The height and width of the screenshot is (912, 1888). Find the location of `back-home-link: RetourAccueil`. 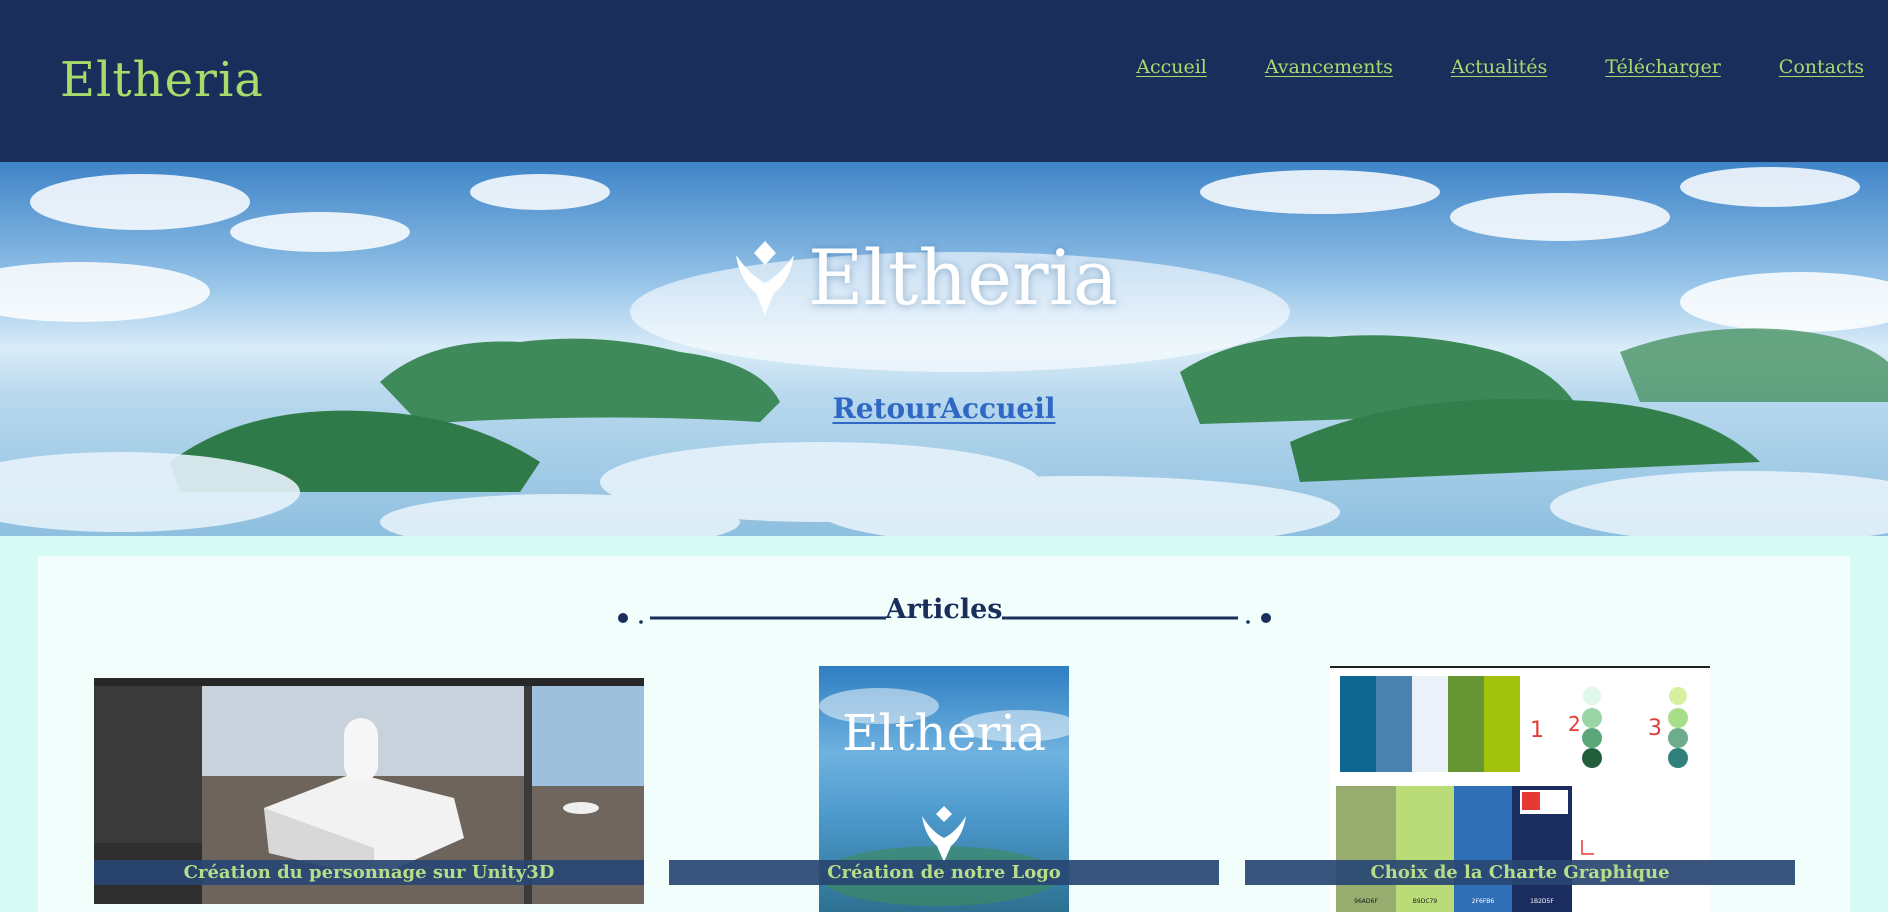

back-home-link: RetourAccueil is located at coordinates (943, 408).